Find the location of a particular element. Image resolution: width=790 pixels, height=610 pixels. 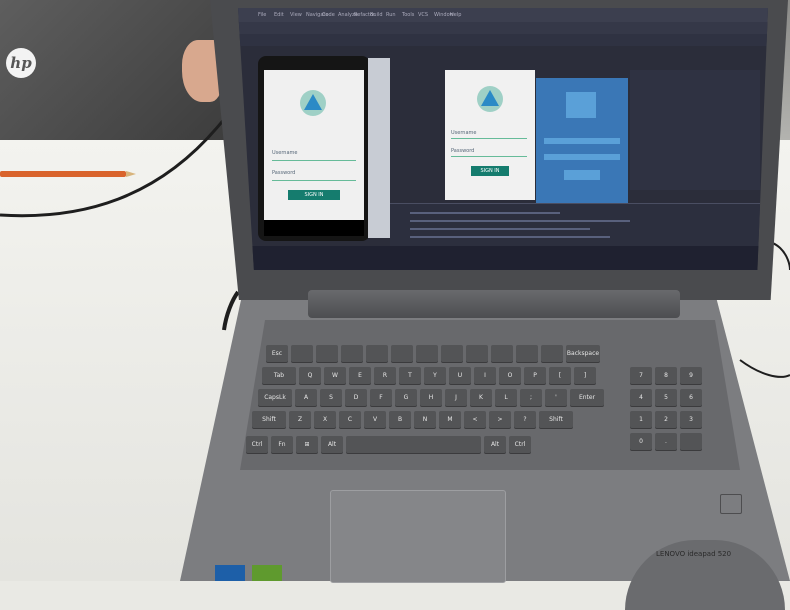

key: Enter is located at coordinates (587, 397).